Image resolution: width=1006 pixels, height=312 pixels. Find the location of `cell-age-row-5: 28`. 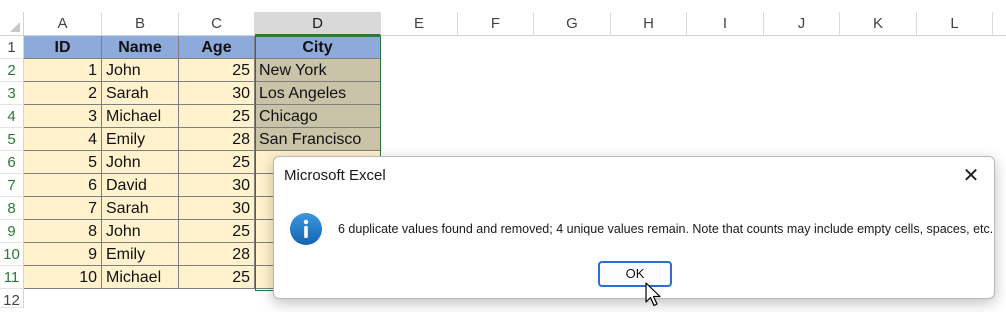

cell-age-row-5: 28 is located at coordinates (217, 139).